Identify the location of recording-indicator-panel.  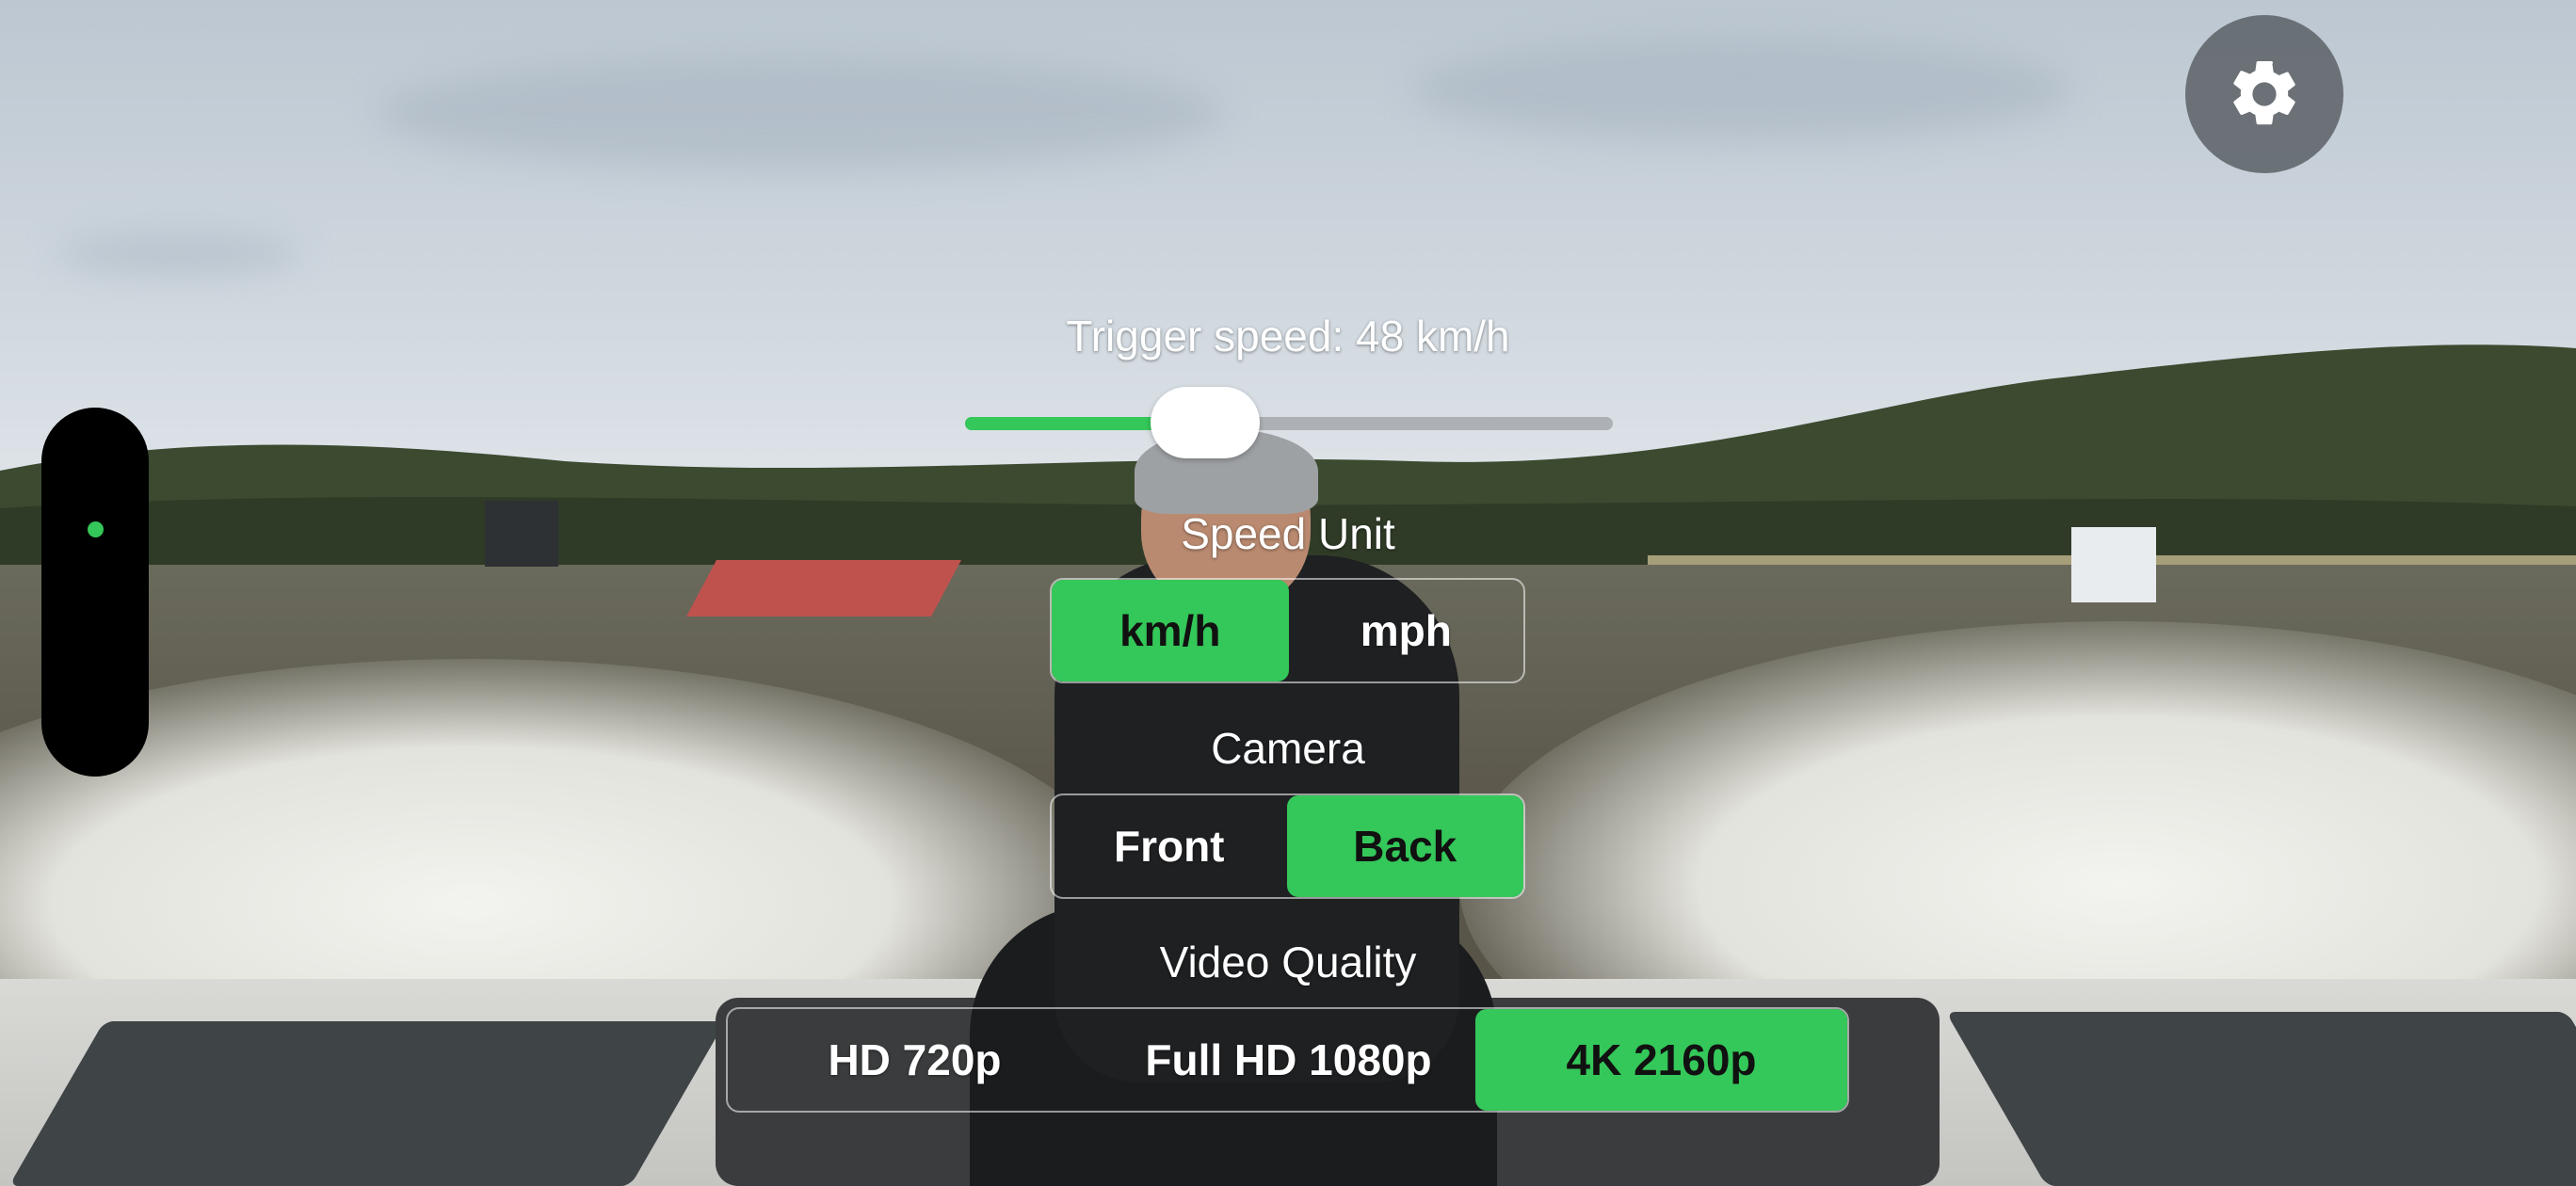
(95, 592).